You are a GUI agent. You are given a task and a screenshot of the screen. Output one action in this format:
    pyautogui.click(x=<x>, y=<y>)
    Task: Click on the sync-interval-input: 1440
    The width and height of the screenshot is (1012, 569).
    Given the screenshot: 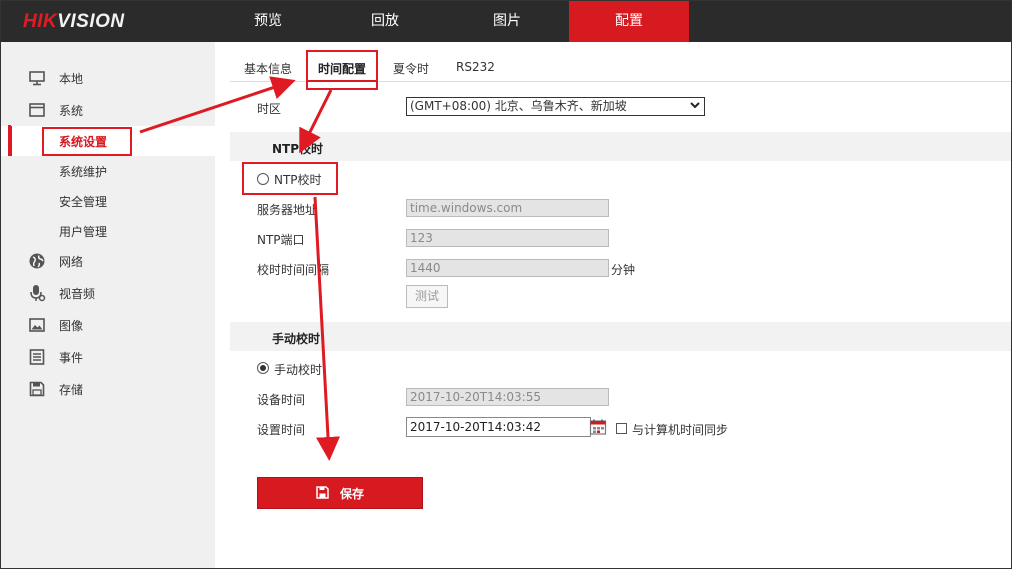 What is the action you would take?
    pyautogui.click(x=507, y=268)
    